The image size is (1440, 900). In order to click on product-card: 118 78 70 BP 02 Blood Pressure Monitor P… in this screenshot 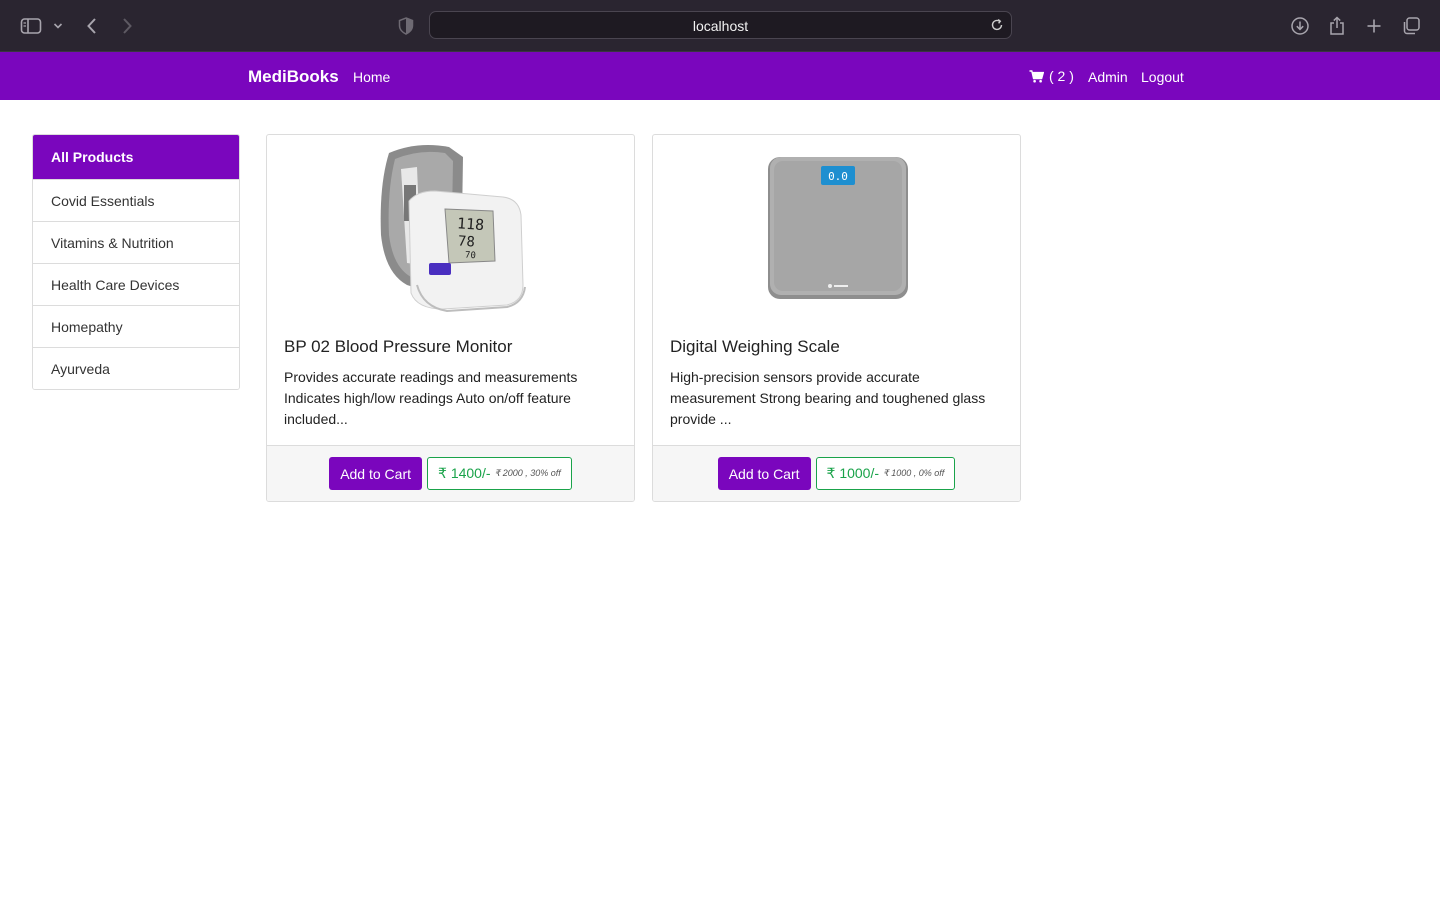, I will do `click(450, 318)`.